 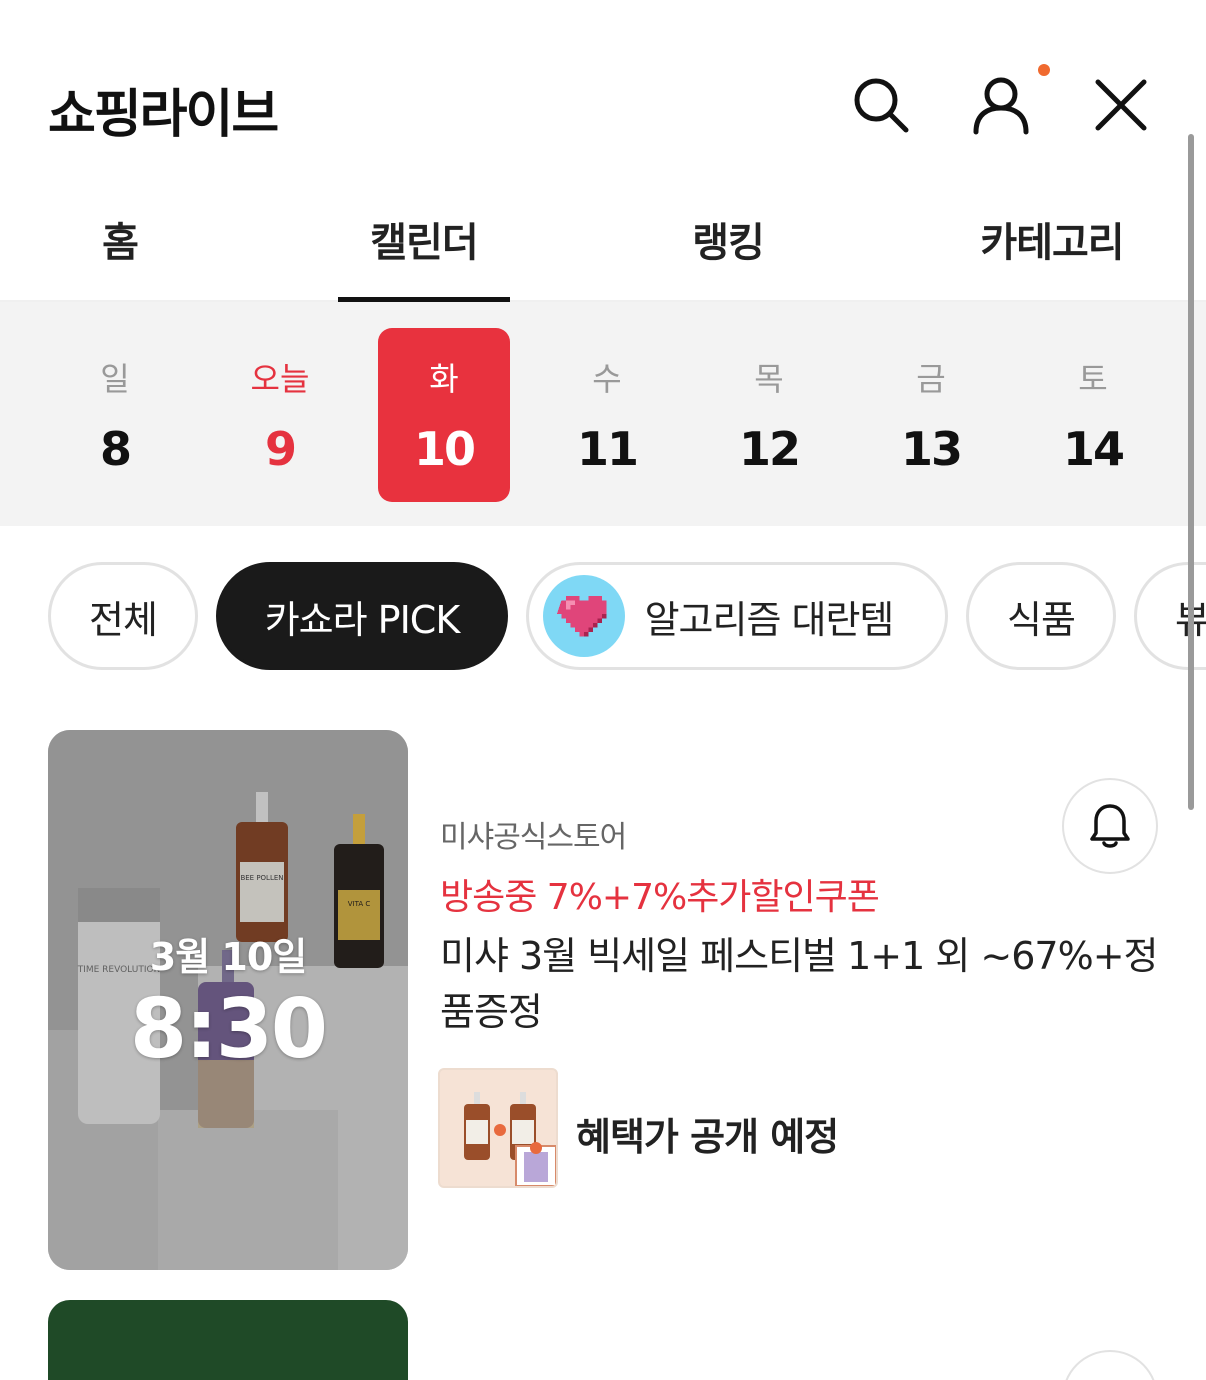 What do you see at coordinates (769, 449) in the screenshot?
I see `day-number: 12` at bounding box center [769, 449].